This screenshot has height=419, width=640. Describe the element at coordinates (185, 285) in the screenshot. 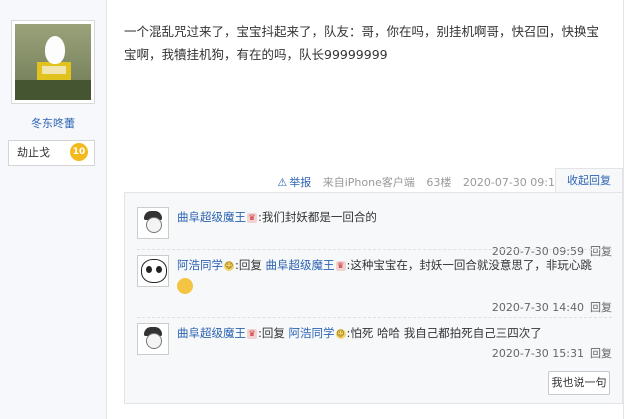

I see `grin-emoji-icon` at that location.